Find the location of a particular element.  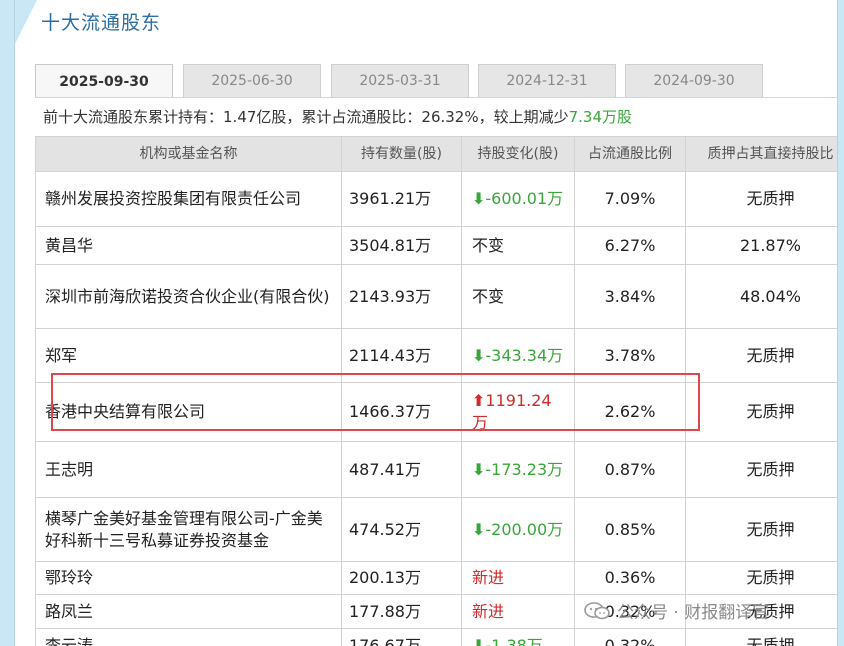

header-pct: 占流通股比例 is located at coordinates (630, 154).